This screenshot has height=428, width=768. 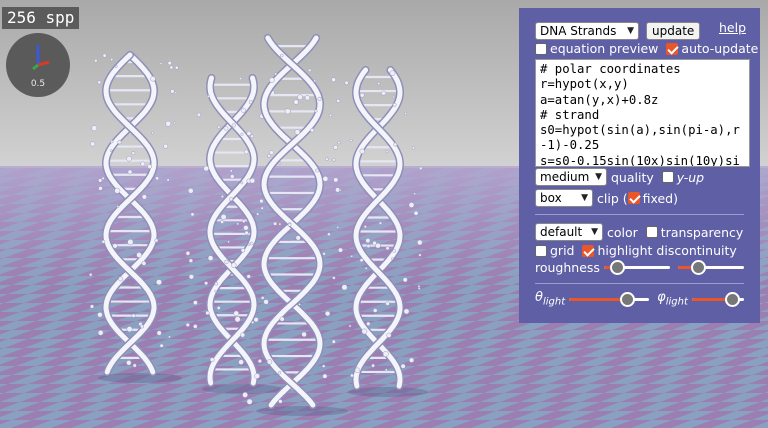 What do you see at coordinates (732, 27) in the screenshot?
I see `help-link: help` at bounding box center [732, 27].